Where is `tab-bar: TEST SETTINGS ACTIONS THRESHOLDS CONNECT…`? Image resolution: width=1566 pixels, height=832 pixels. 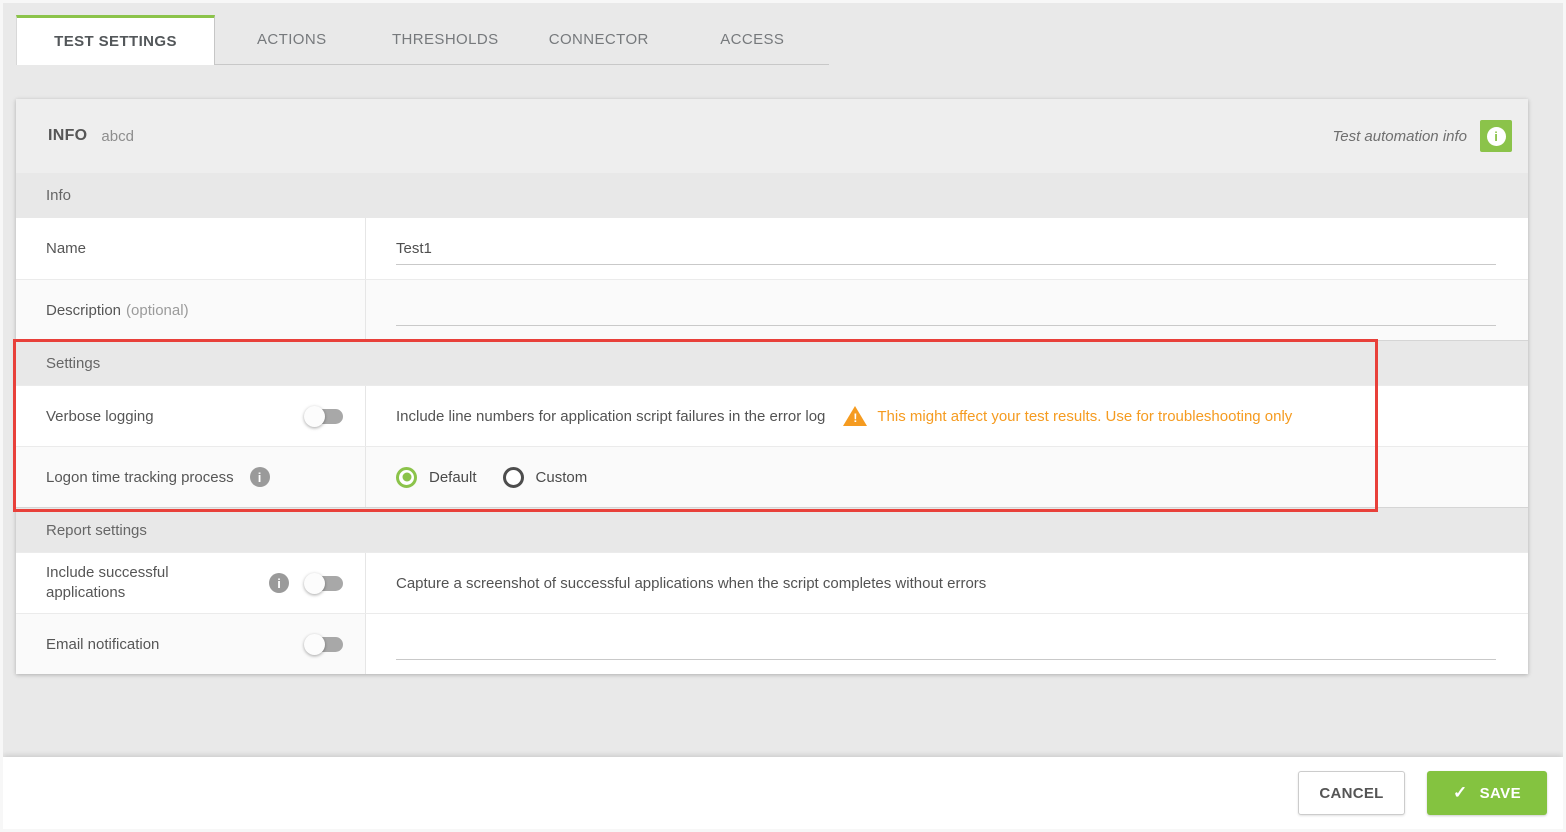 tab-bar: TEST SETTINGS ACTIONS THRESHOLDS CONNECT… is located at coordinates (422, 40).